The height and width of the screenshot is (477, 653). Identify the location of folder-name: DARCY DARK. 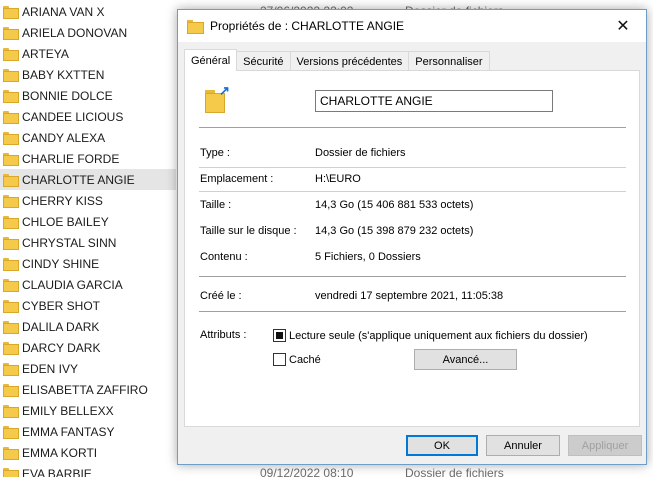
(61, 347).